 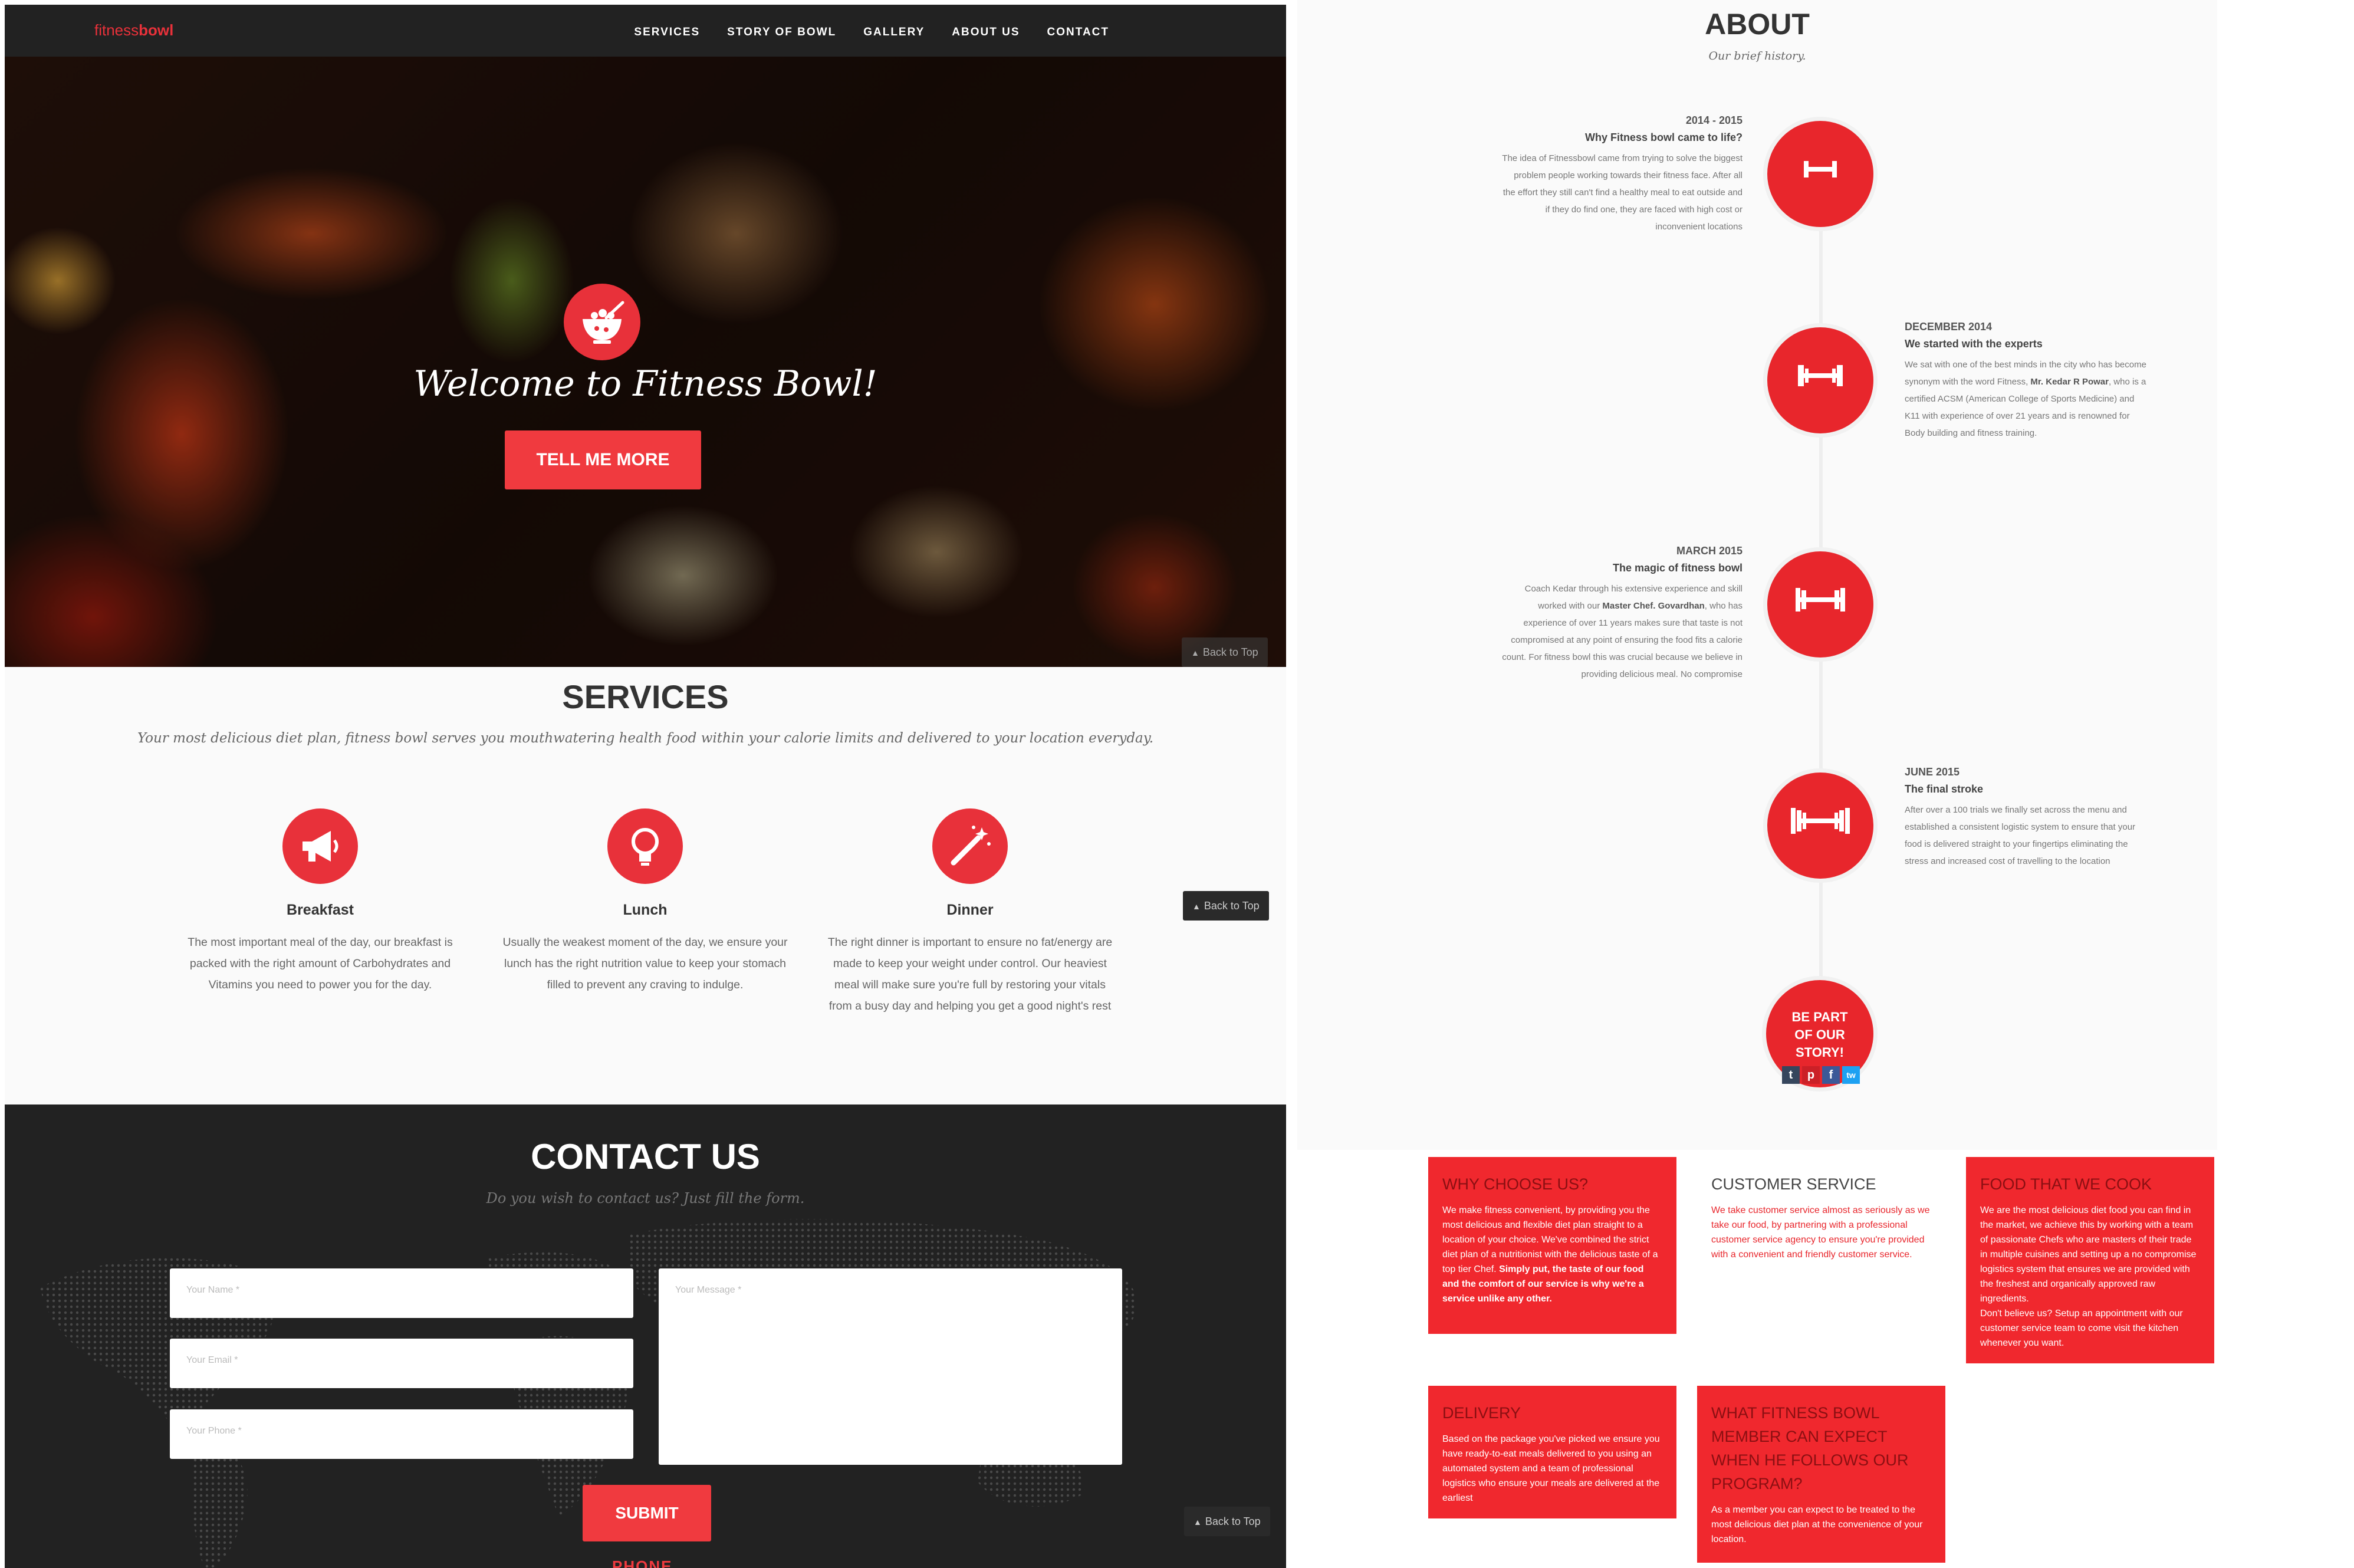 I want to click on pinterest-icon: p, so click(x=1811, y=1075).